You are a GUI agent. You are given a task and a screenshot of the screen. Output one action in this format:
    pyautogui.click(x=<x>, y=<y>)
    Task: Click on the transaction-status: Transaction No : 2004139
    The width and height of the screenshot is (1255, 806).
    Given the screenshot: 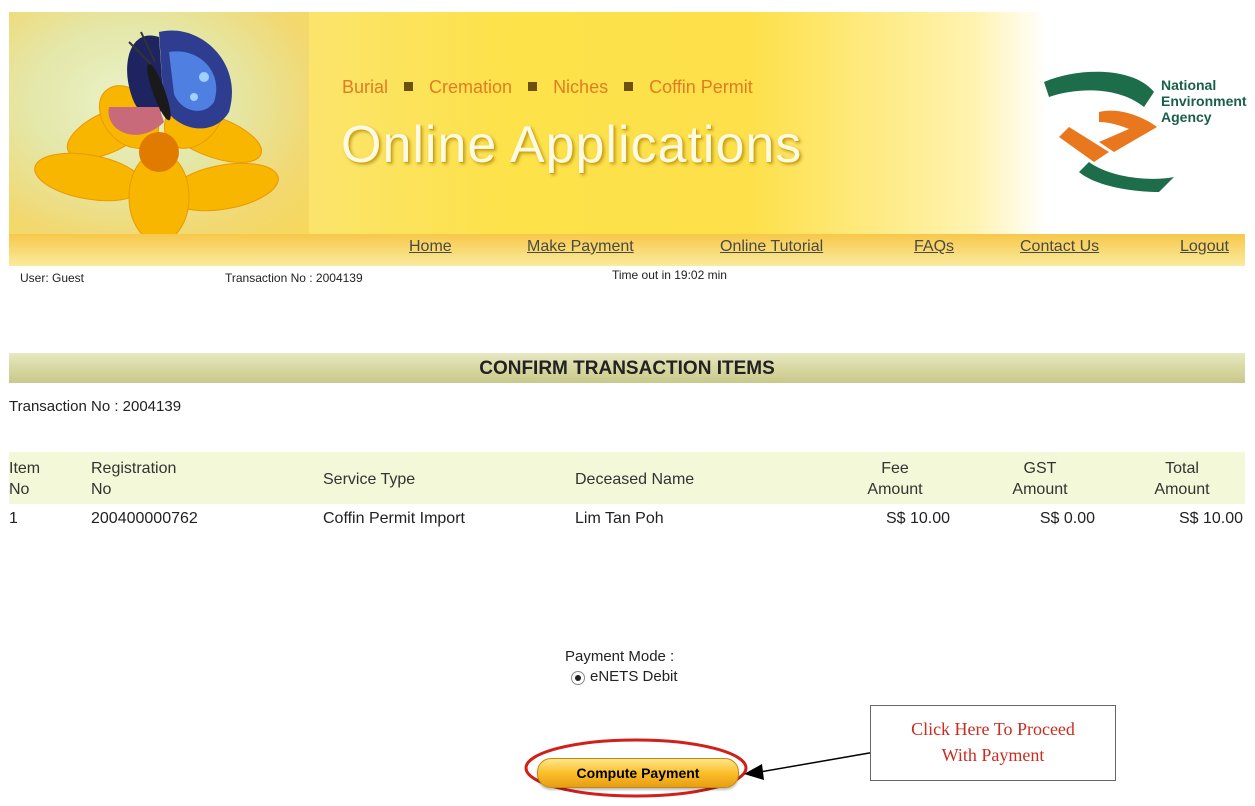 What is the action you would take?
    pyautogui.click(x=294, y=278)
    